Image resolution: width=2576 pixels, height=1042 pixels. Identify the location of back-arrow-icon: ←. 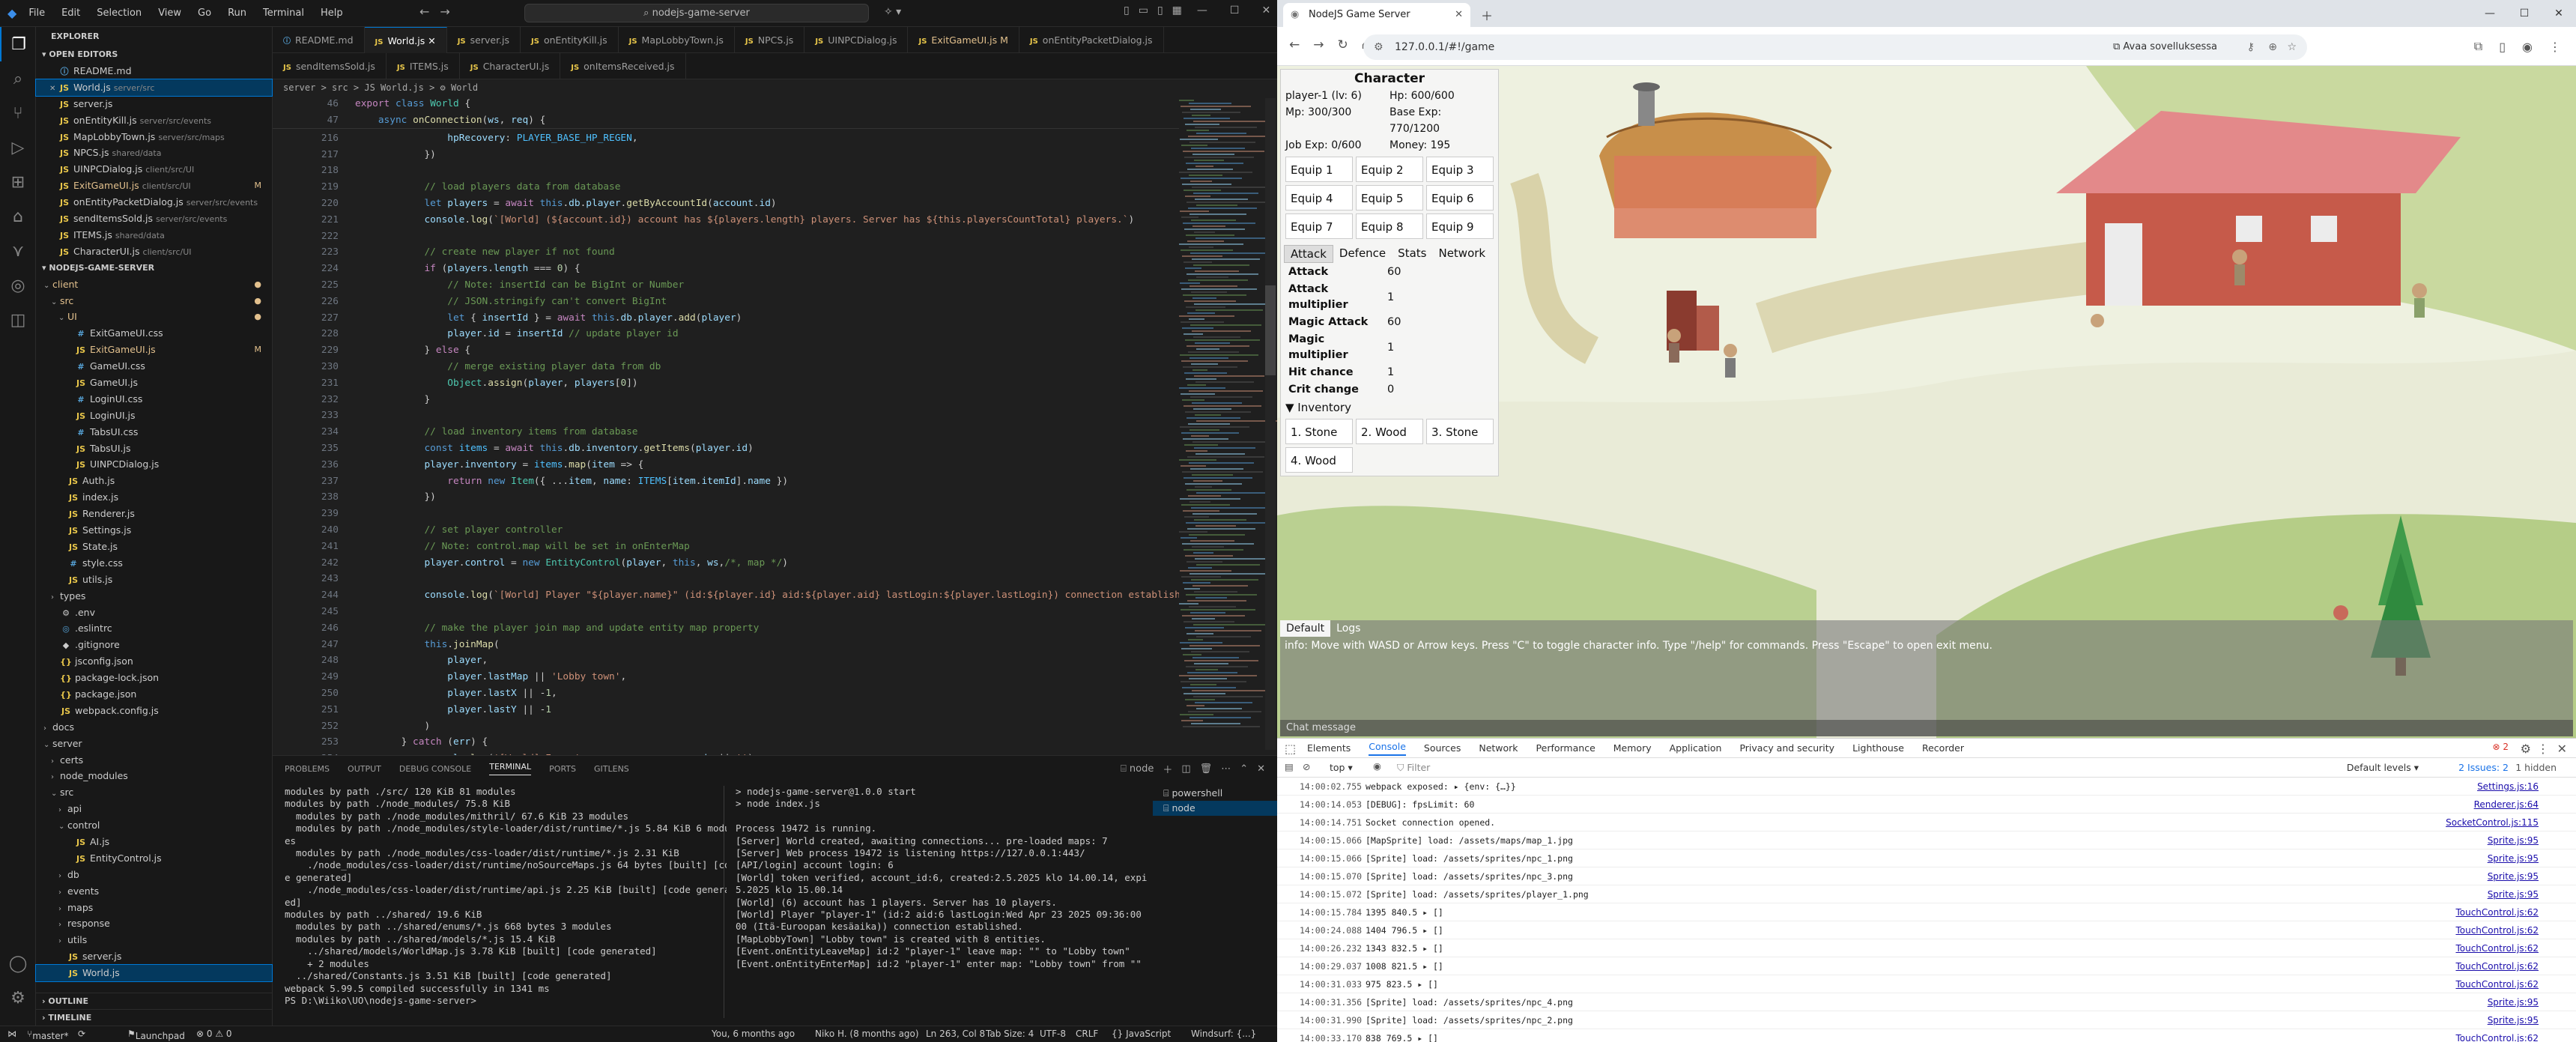
(424, 11).